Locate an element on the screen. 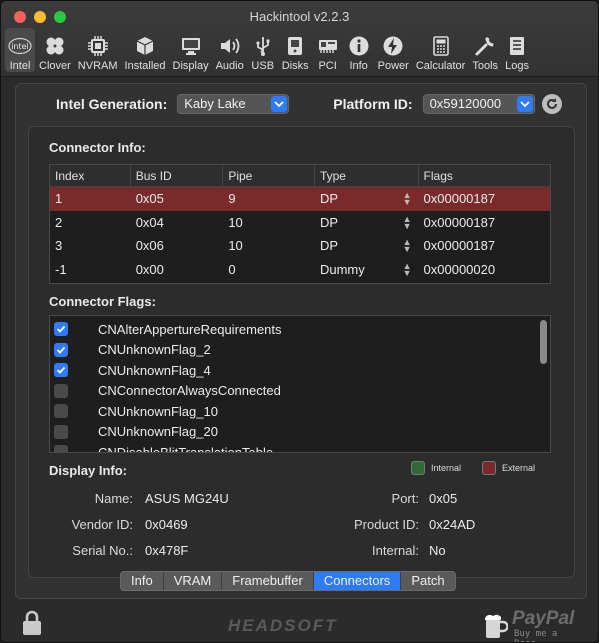 This screenshot has height=643, width=599. legend-internal: Internal is located at coordinates (436, 468).